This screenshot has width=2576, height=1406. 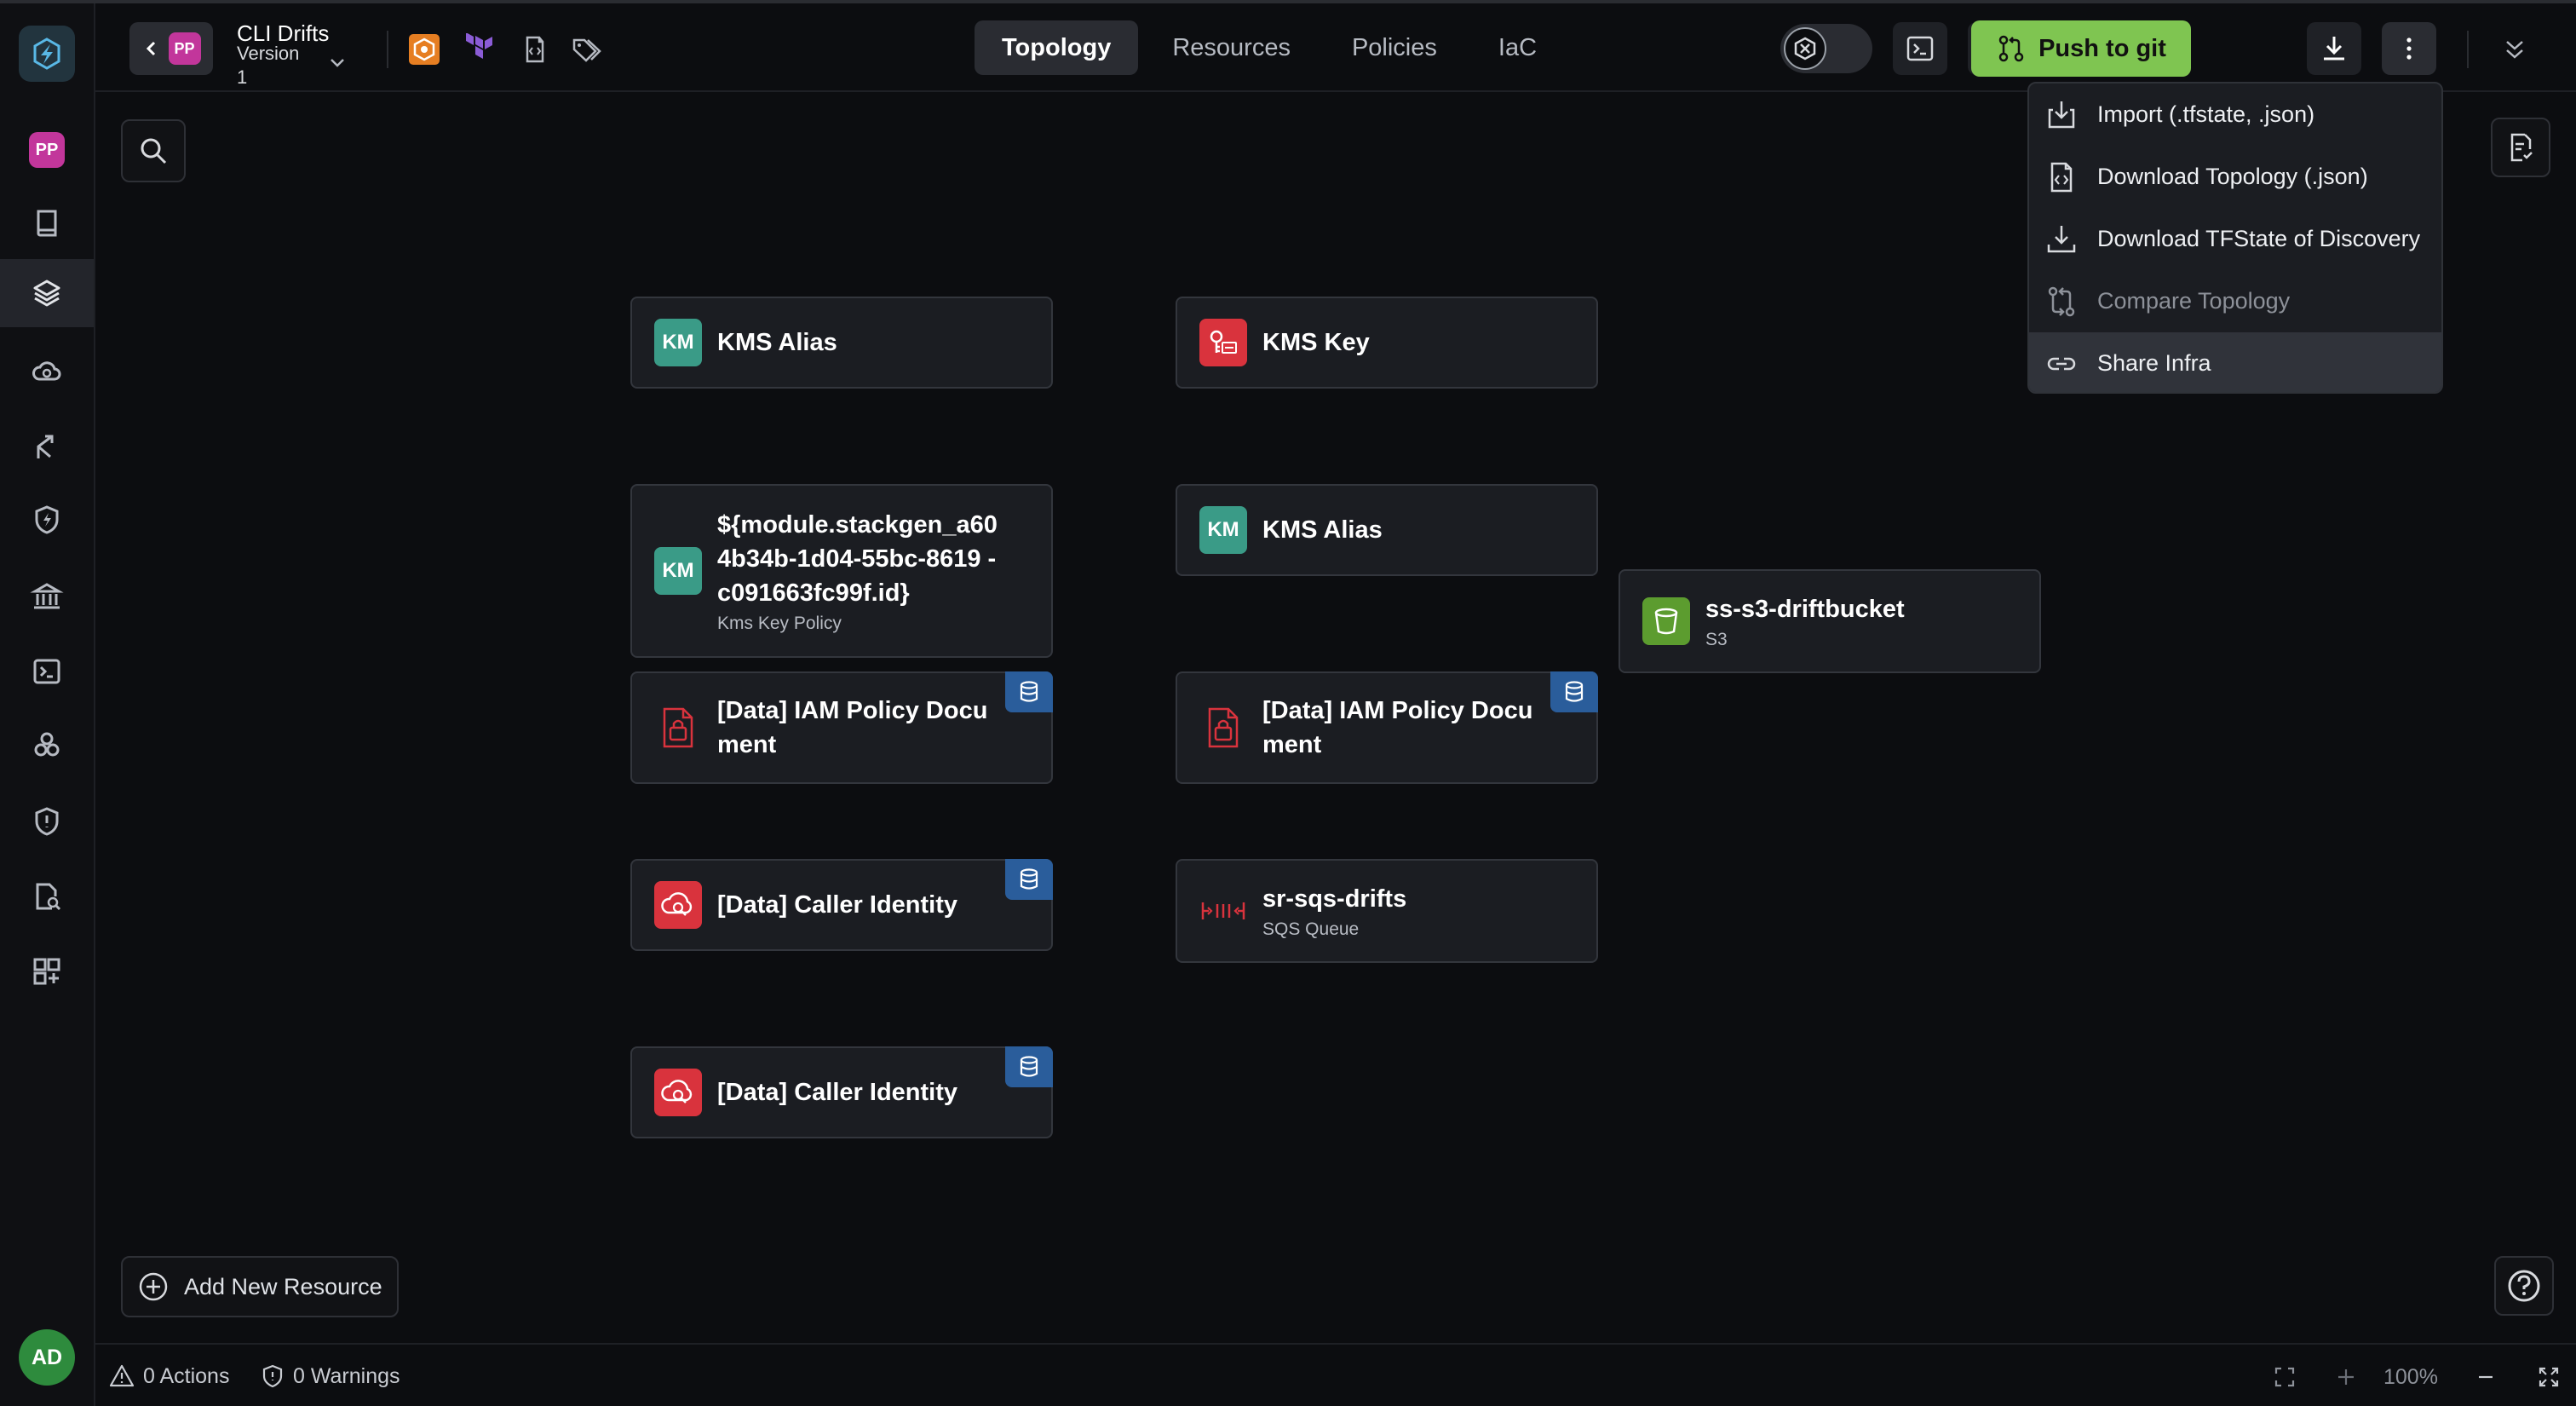 I want to click on sidebar-item-topology, so click(x=47, y=293).